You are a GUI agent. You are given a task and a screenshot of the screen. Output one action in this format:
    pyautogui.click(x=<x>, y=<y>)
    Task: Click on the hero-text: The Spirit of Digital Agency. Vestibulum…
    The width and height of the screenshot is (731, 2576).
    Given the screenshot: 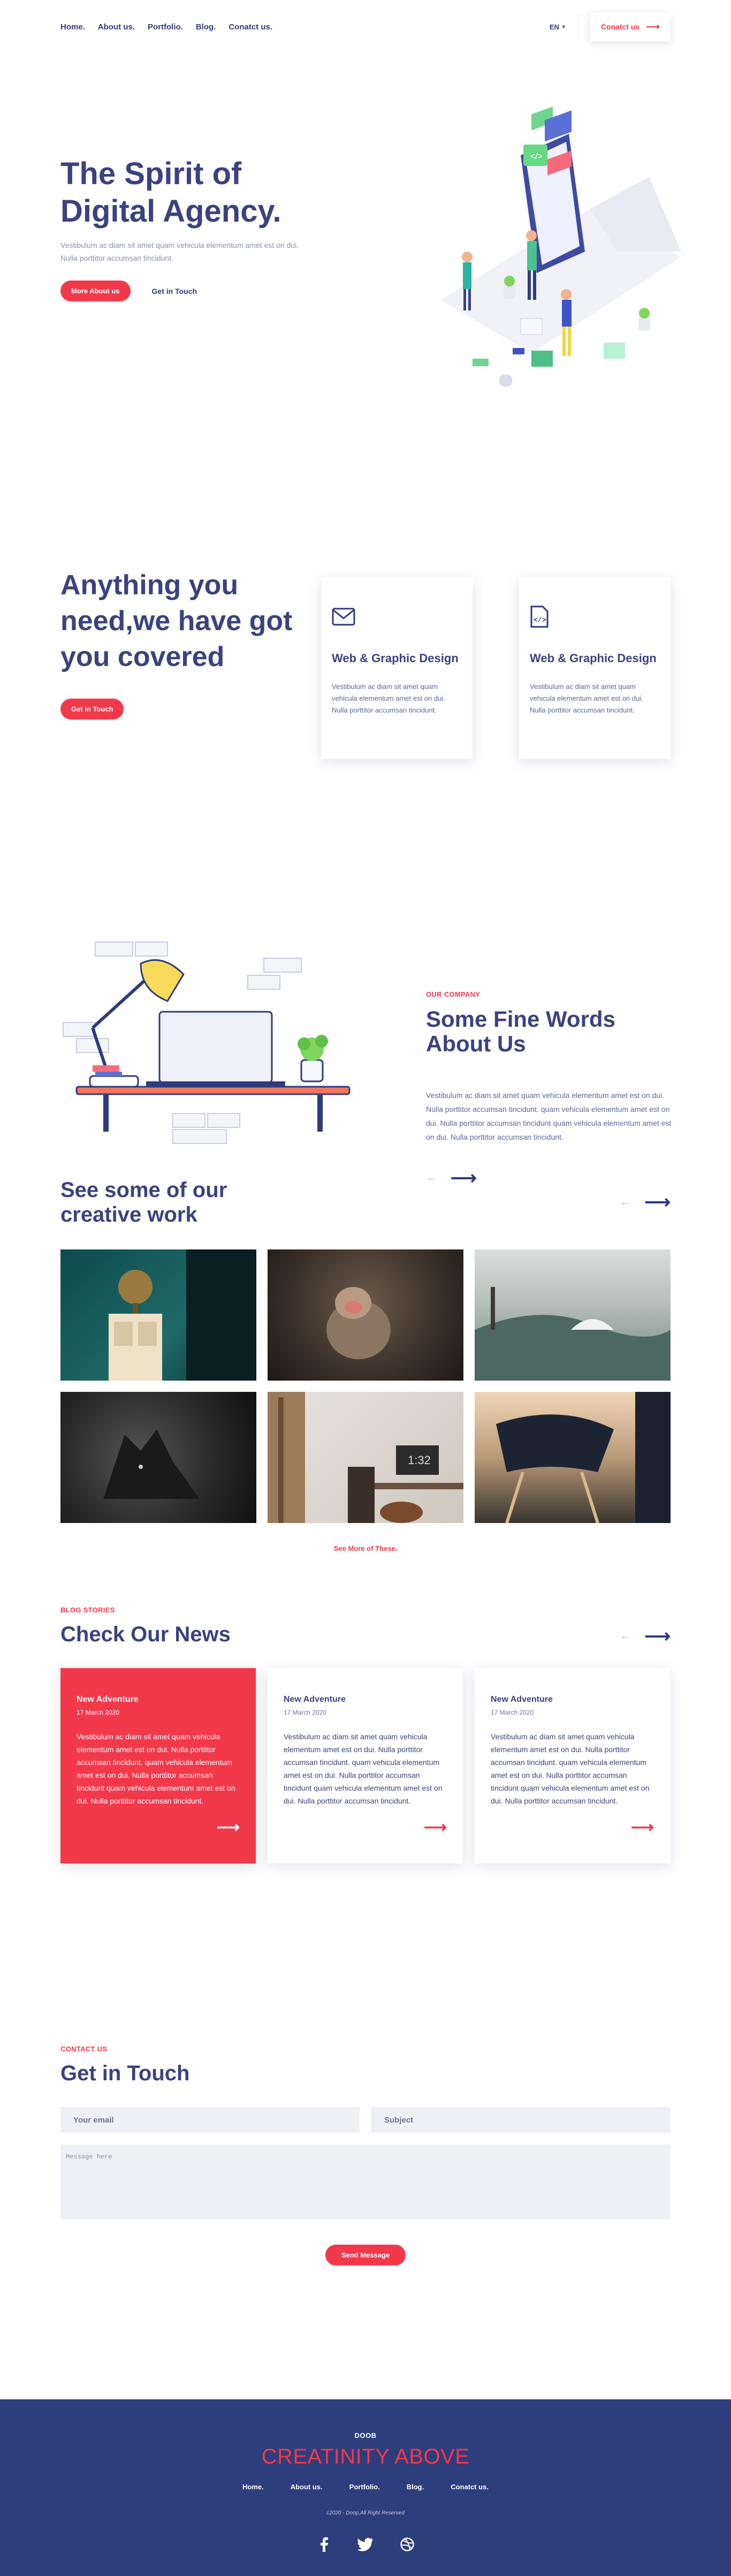 What is the action you would take?
    pyautogui.click(x=186, y=228)
    